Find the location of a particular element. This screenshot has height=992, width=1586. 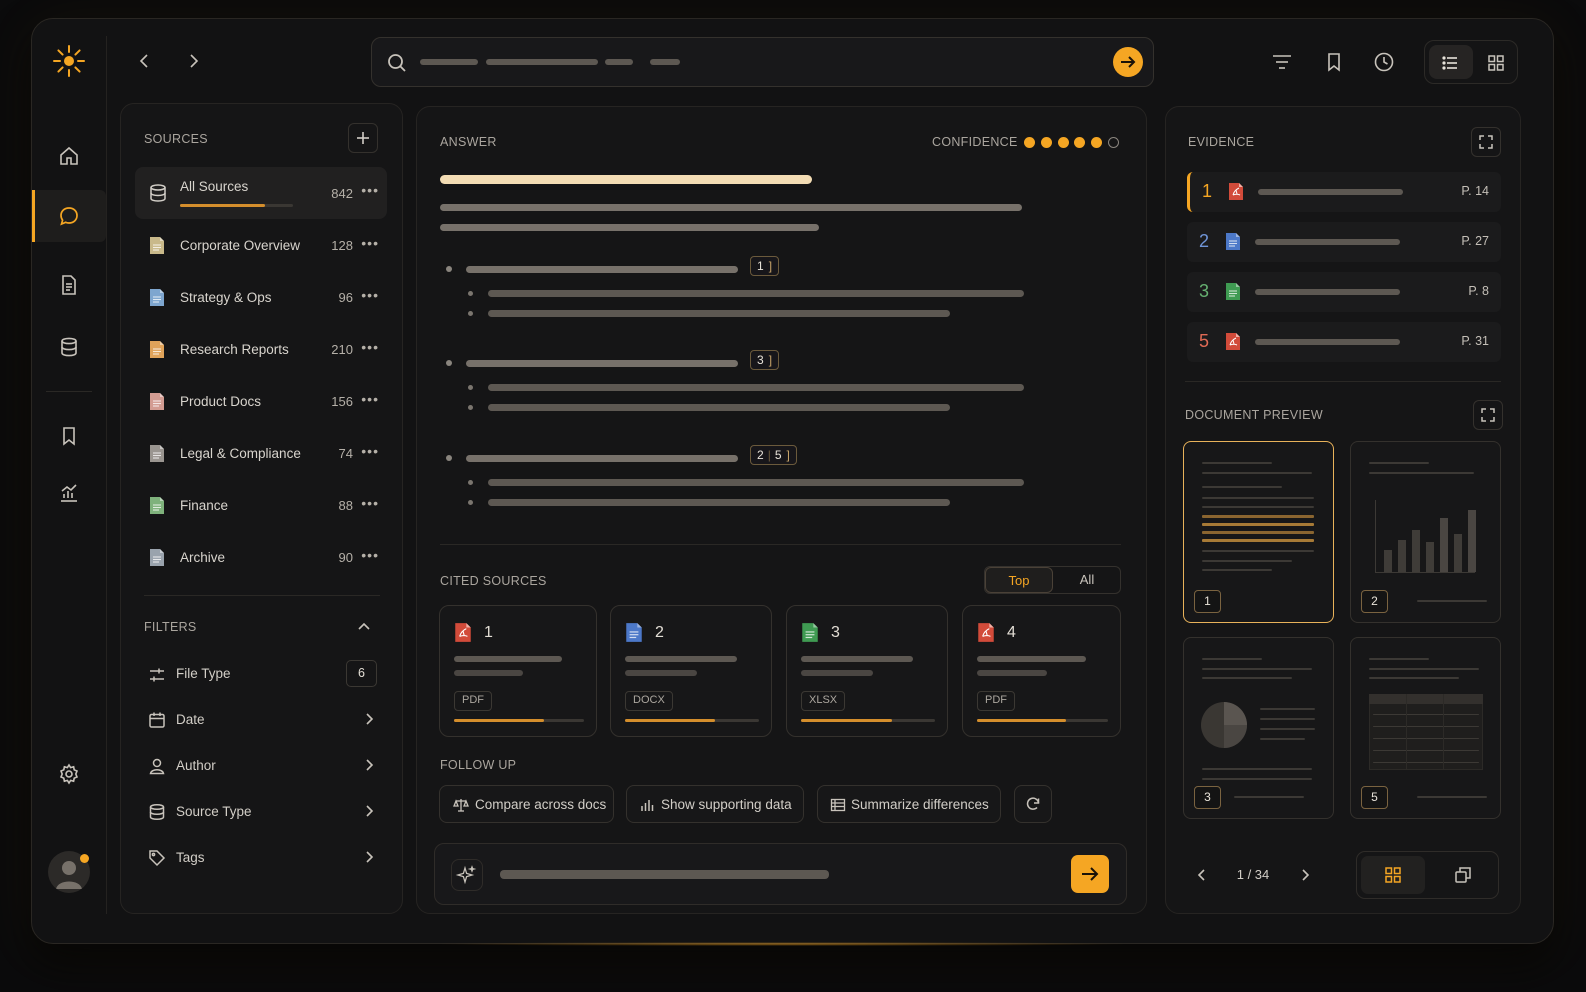

expand-evidence-button is located at coordinates (1486, 142).